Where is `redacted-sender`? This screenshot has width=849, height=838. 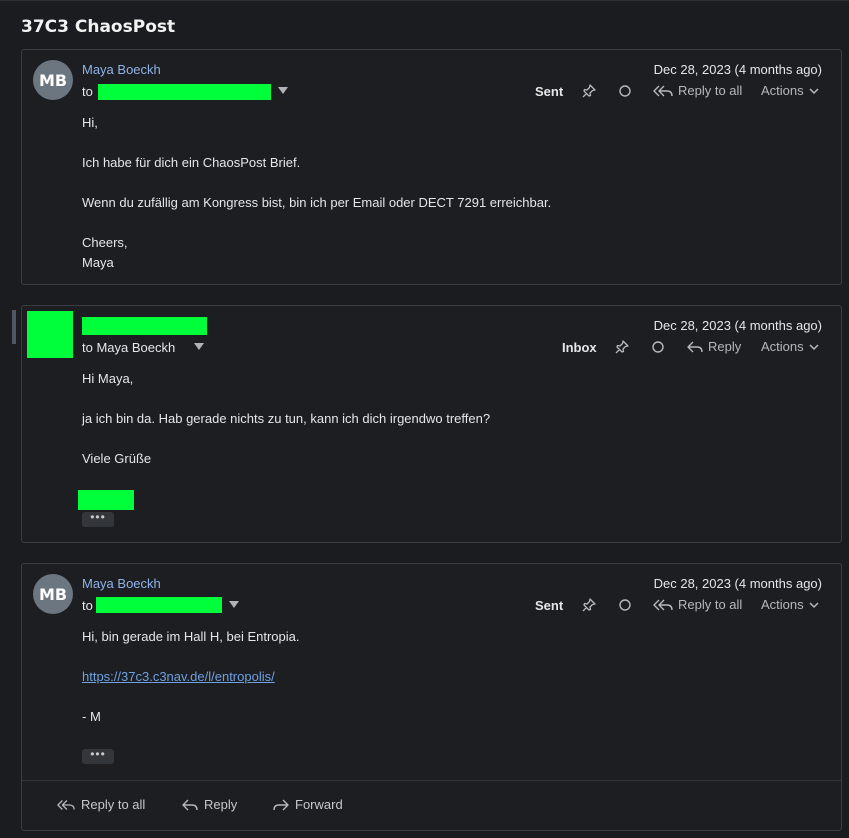
redacted-sender is located at coordinates (144, 326).